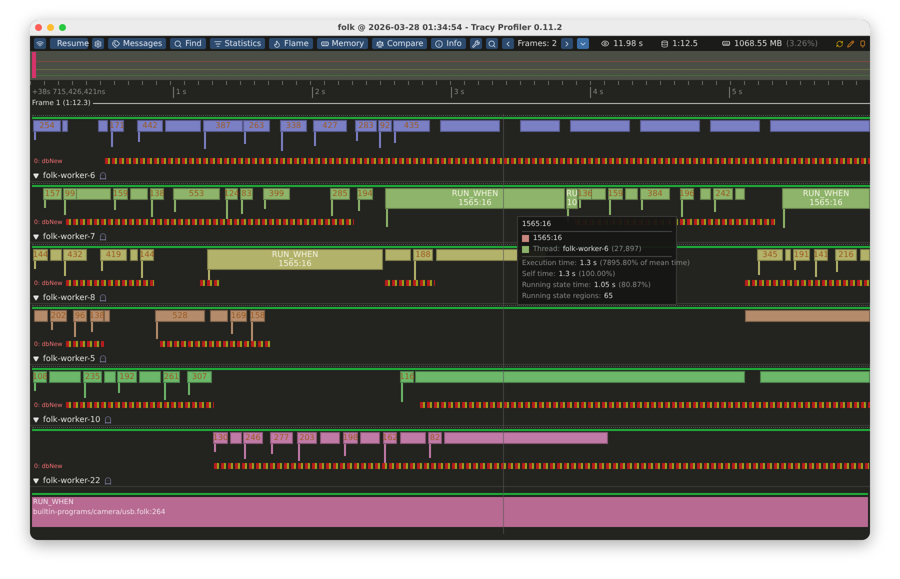 The height and width of the screenshot is (579, 900). I want to click on pencil-icon, so click(851, 44).